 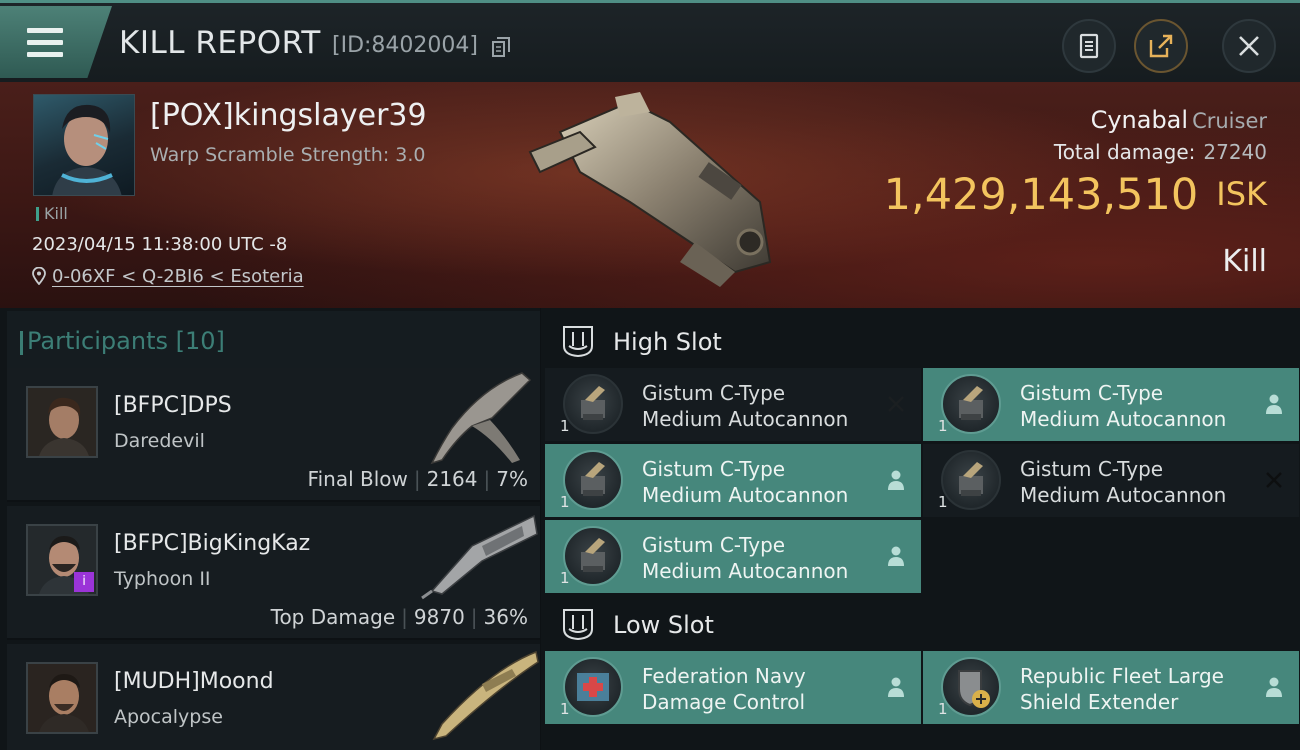 What do you see at coordinates (200, 341) in the screenshot?
I see `participants-count: [10]` at bounding box center [200, 341].